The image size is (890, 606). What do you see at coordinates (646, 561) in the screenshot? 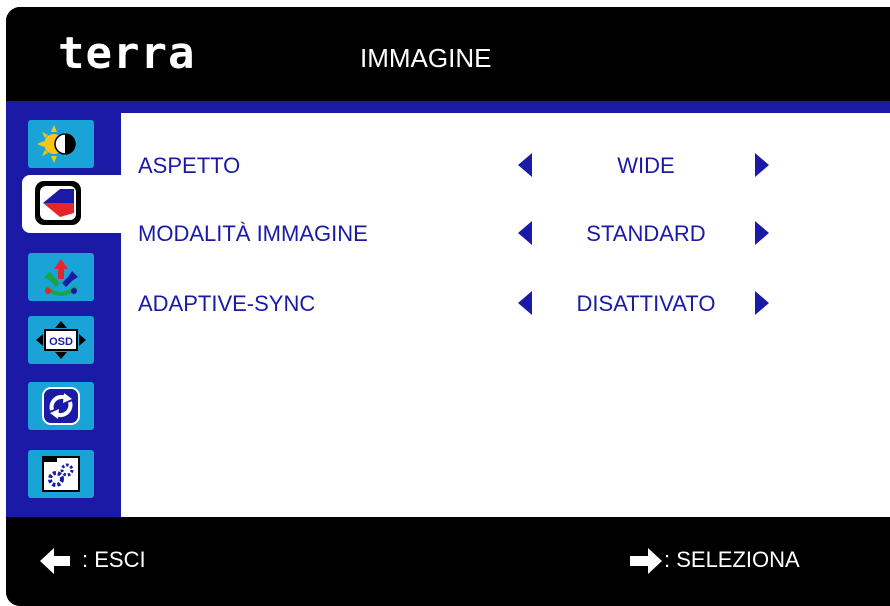
I see `arrow-right-icon` at bounding box center [646, 561].